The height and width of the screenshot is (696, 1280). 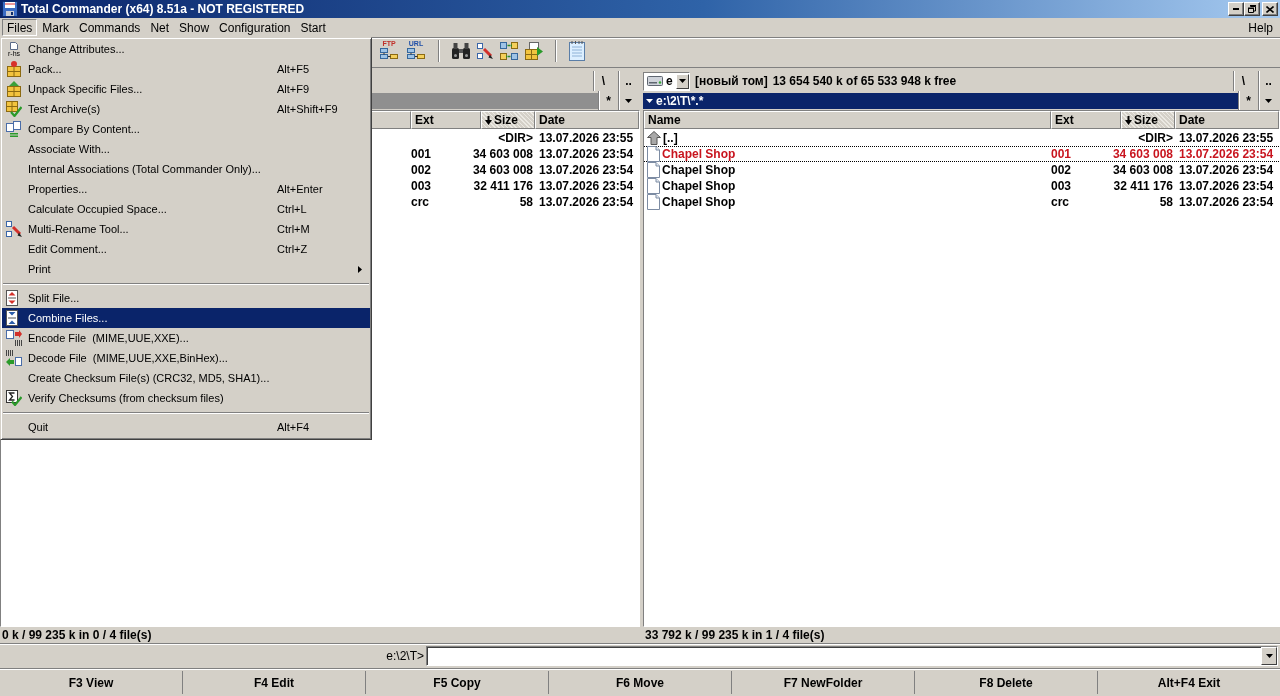 What do you see at coordinates (14, 398) in the screenshot?
I see `sigma-check-icon` at bounding box center [14, 398].